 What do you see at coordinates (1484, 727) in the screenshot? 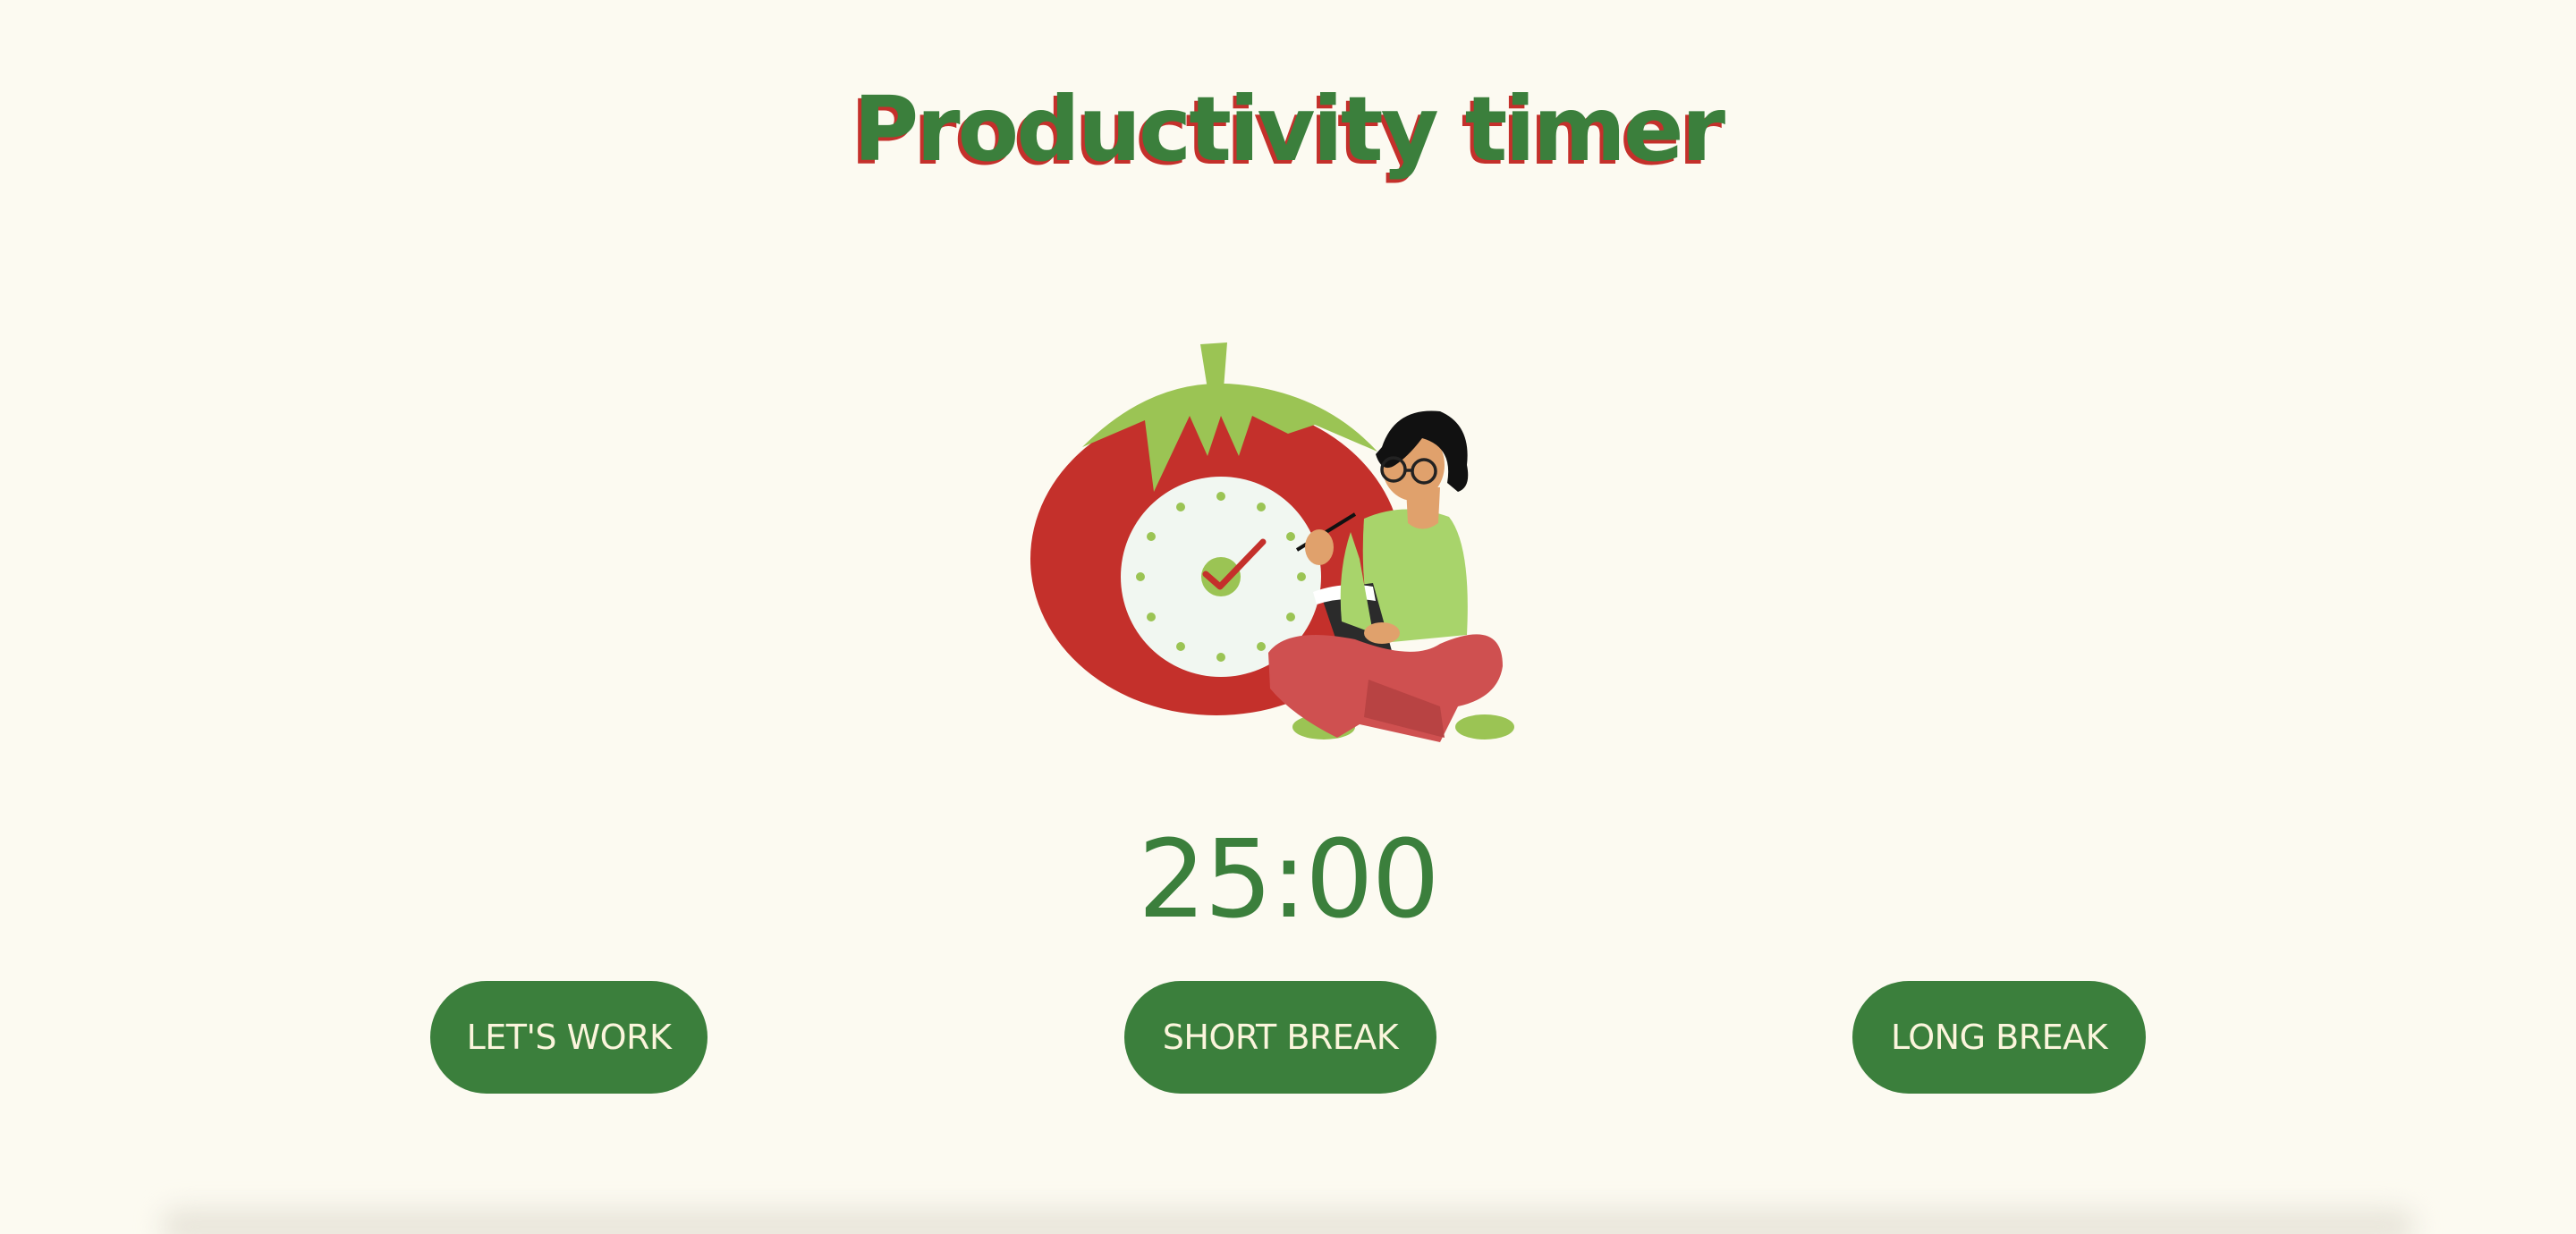
I see `person-right-foot` at bounding box center [1484, 727].